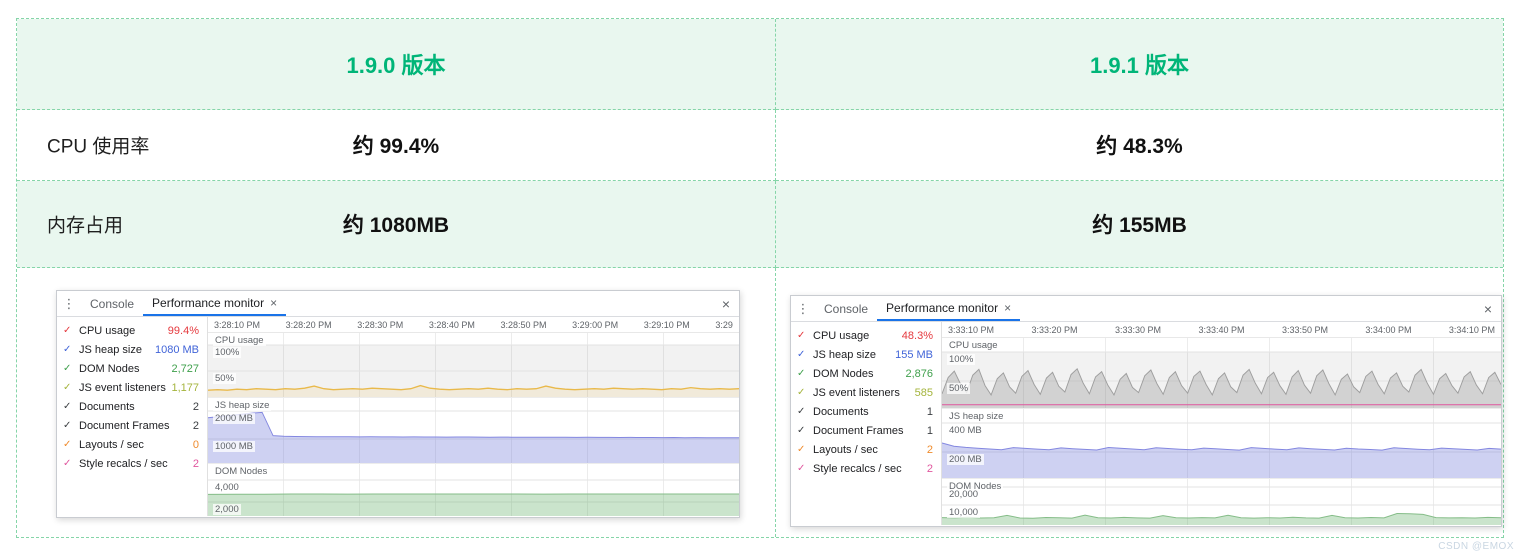 The width and height of the screenshot is (1520, 555). Describe the element at coordinates (451, 324) in the screenshot. I see `time-label: 3:28:40 PM` at that location.